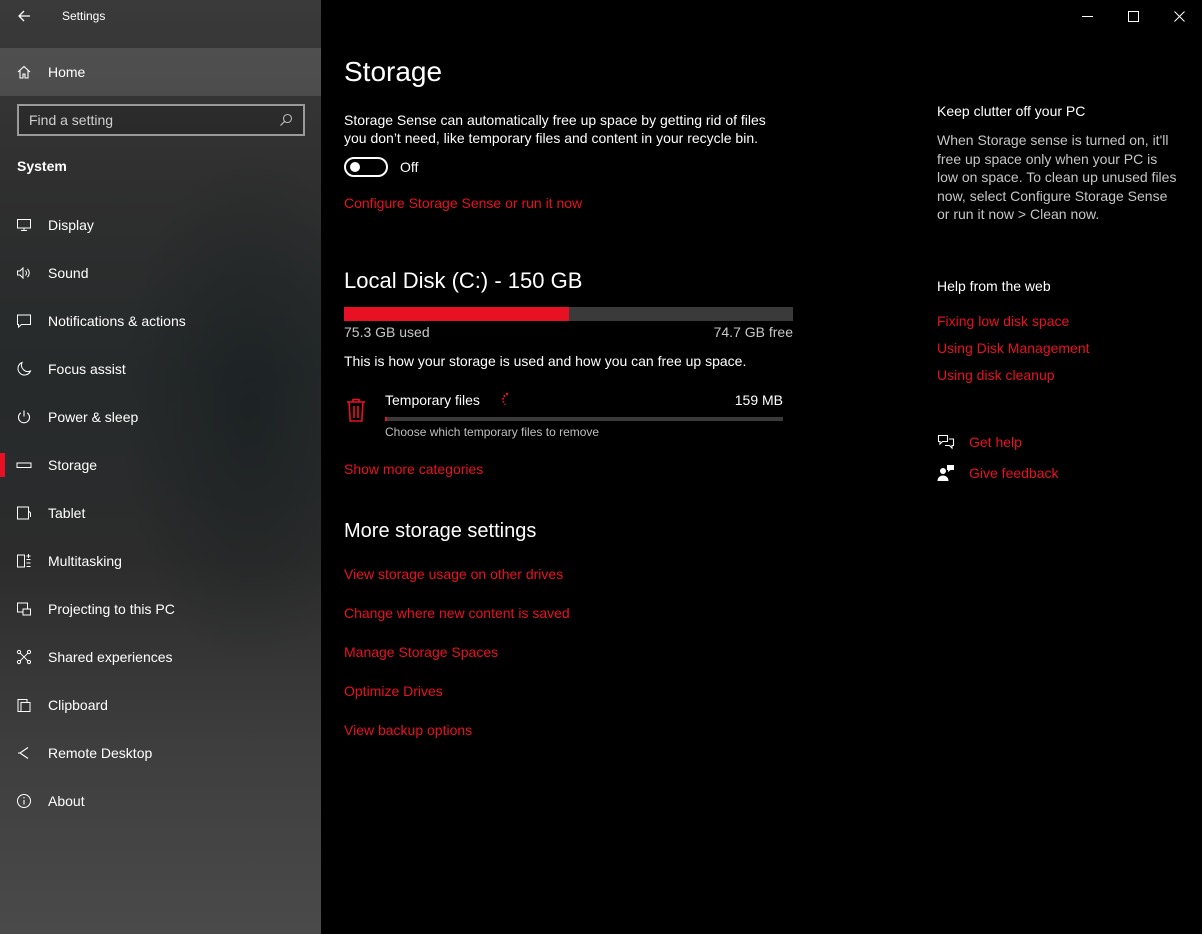  What do you see at coordinates (93, 417) in the screenshot?
I see `sidebar-item-label: Power & sleep` at bounding box center [93, 417].